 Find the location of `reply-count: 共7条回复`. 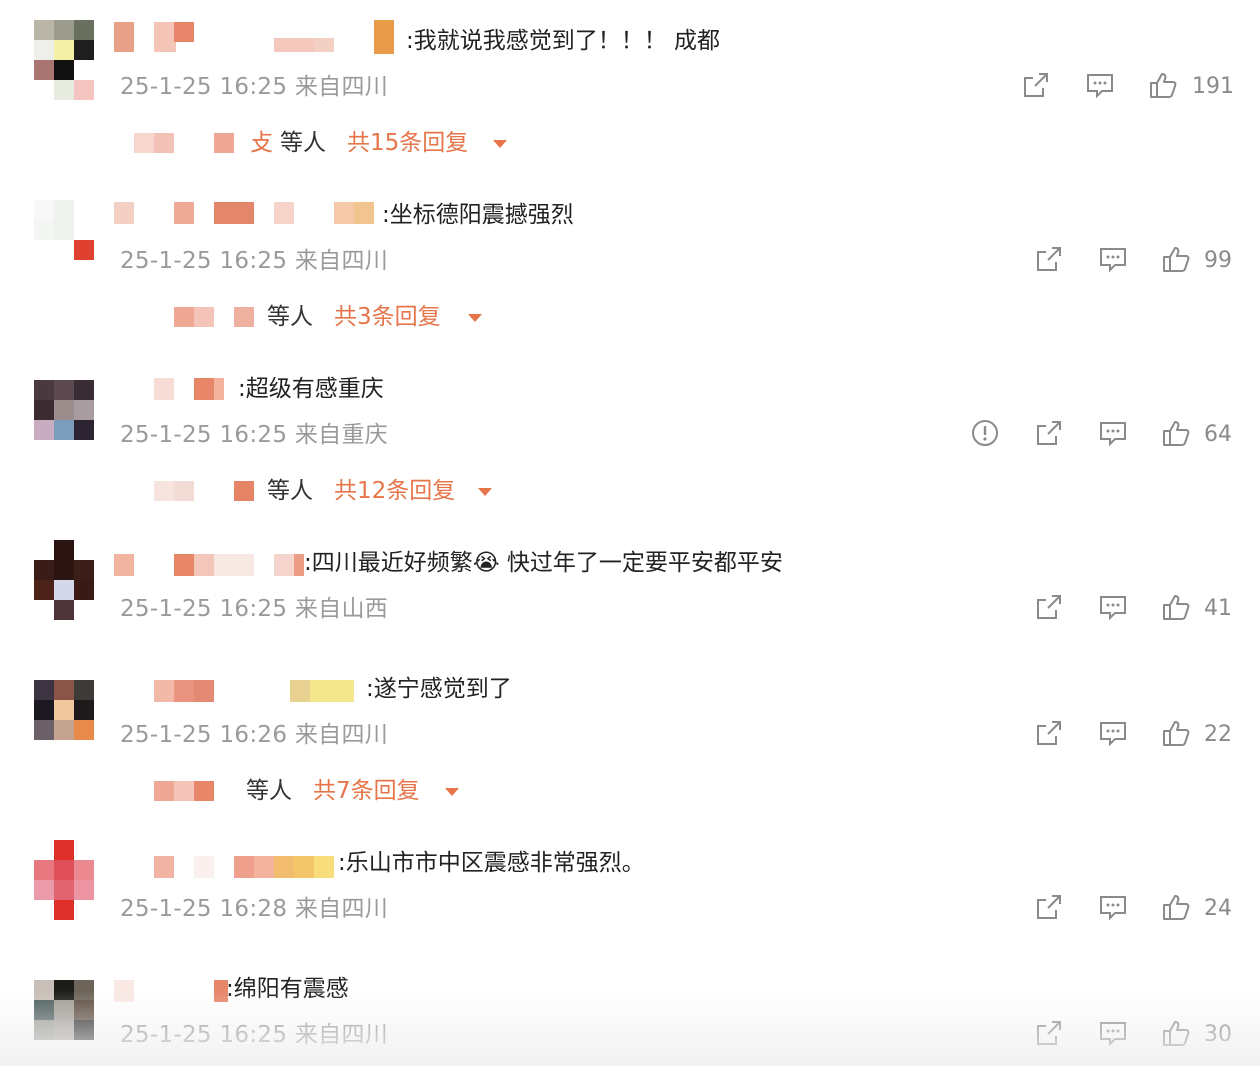

reply-count: 共7条回复 is located at coordinates (366, 791).